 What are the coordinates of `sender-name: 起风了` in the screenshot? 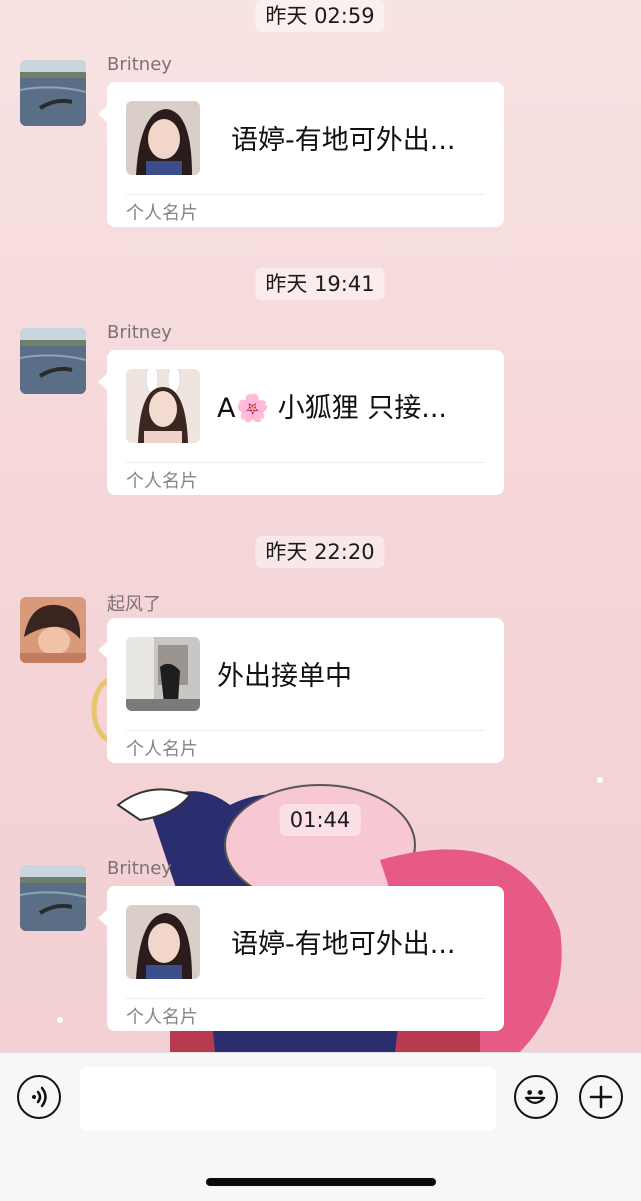 It's located at (134, 604).